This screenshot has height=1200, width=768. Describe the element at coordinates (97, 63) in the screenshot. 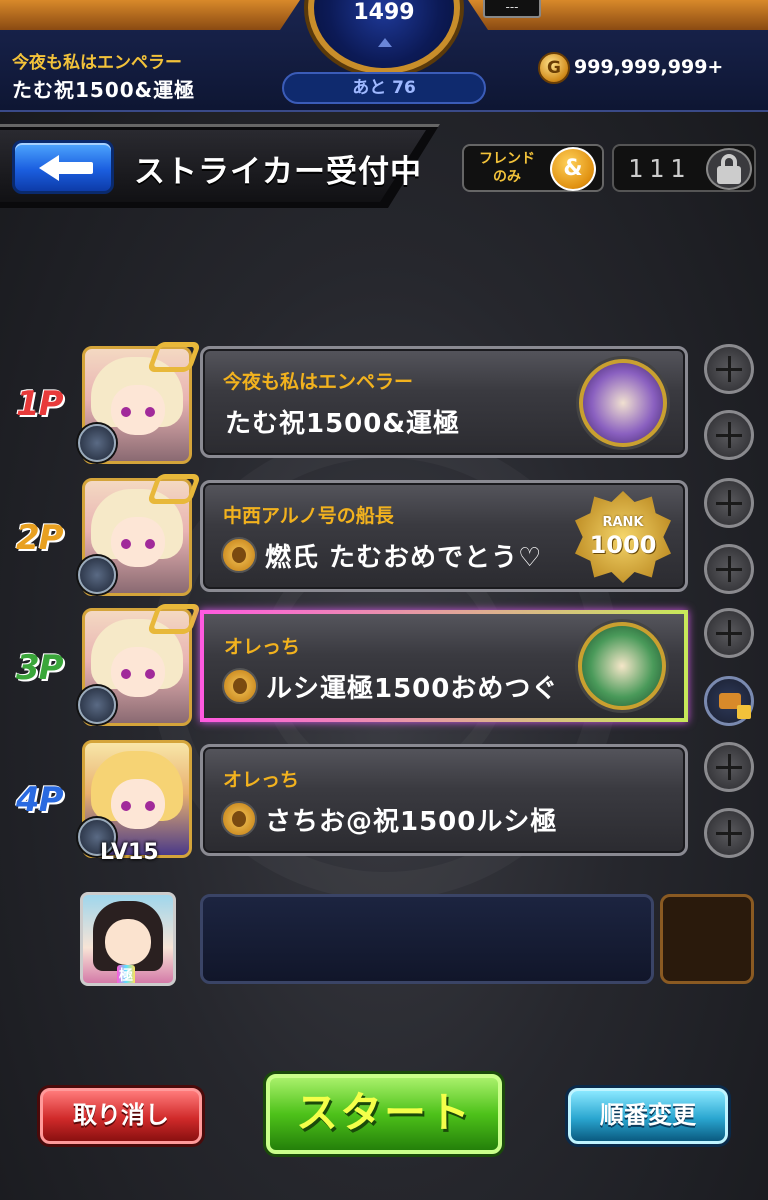

I see `player-title: 今夜も私はエンペラー` at that location.